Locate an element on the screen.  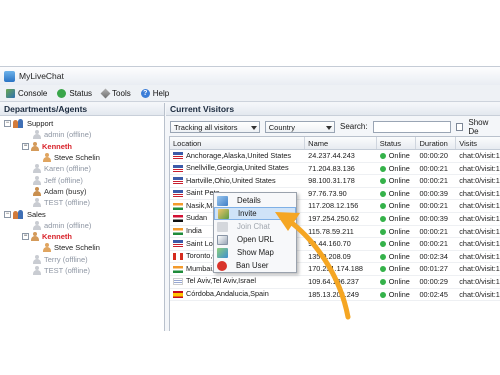
tree-group-sales: − Sales is located at coordinates (82, 213).